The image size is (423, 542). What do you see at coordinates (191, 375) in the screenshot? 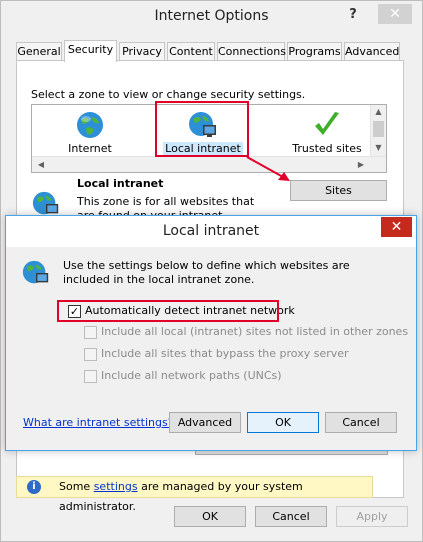
I see `checkbox-label: Include all network paths (UNCs)` at bounding box center [191, 375].